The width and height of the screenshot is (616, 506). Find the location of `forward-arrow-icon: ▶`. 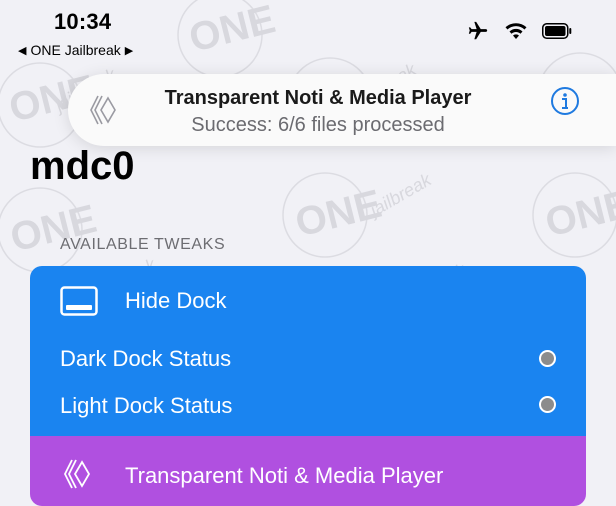

forward-arrow-icon: ▶ is located at coordinates (129, 50).